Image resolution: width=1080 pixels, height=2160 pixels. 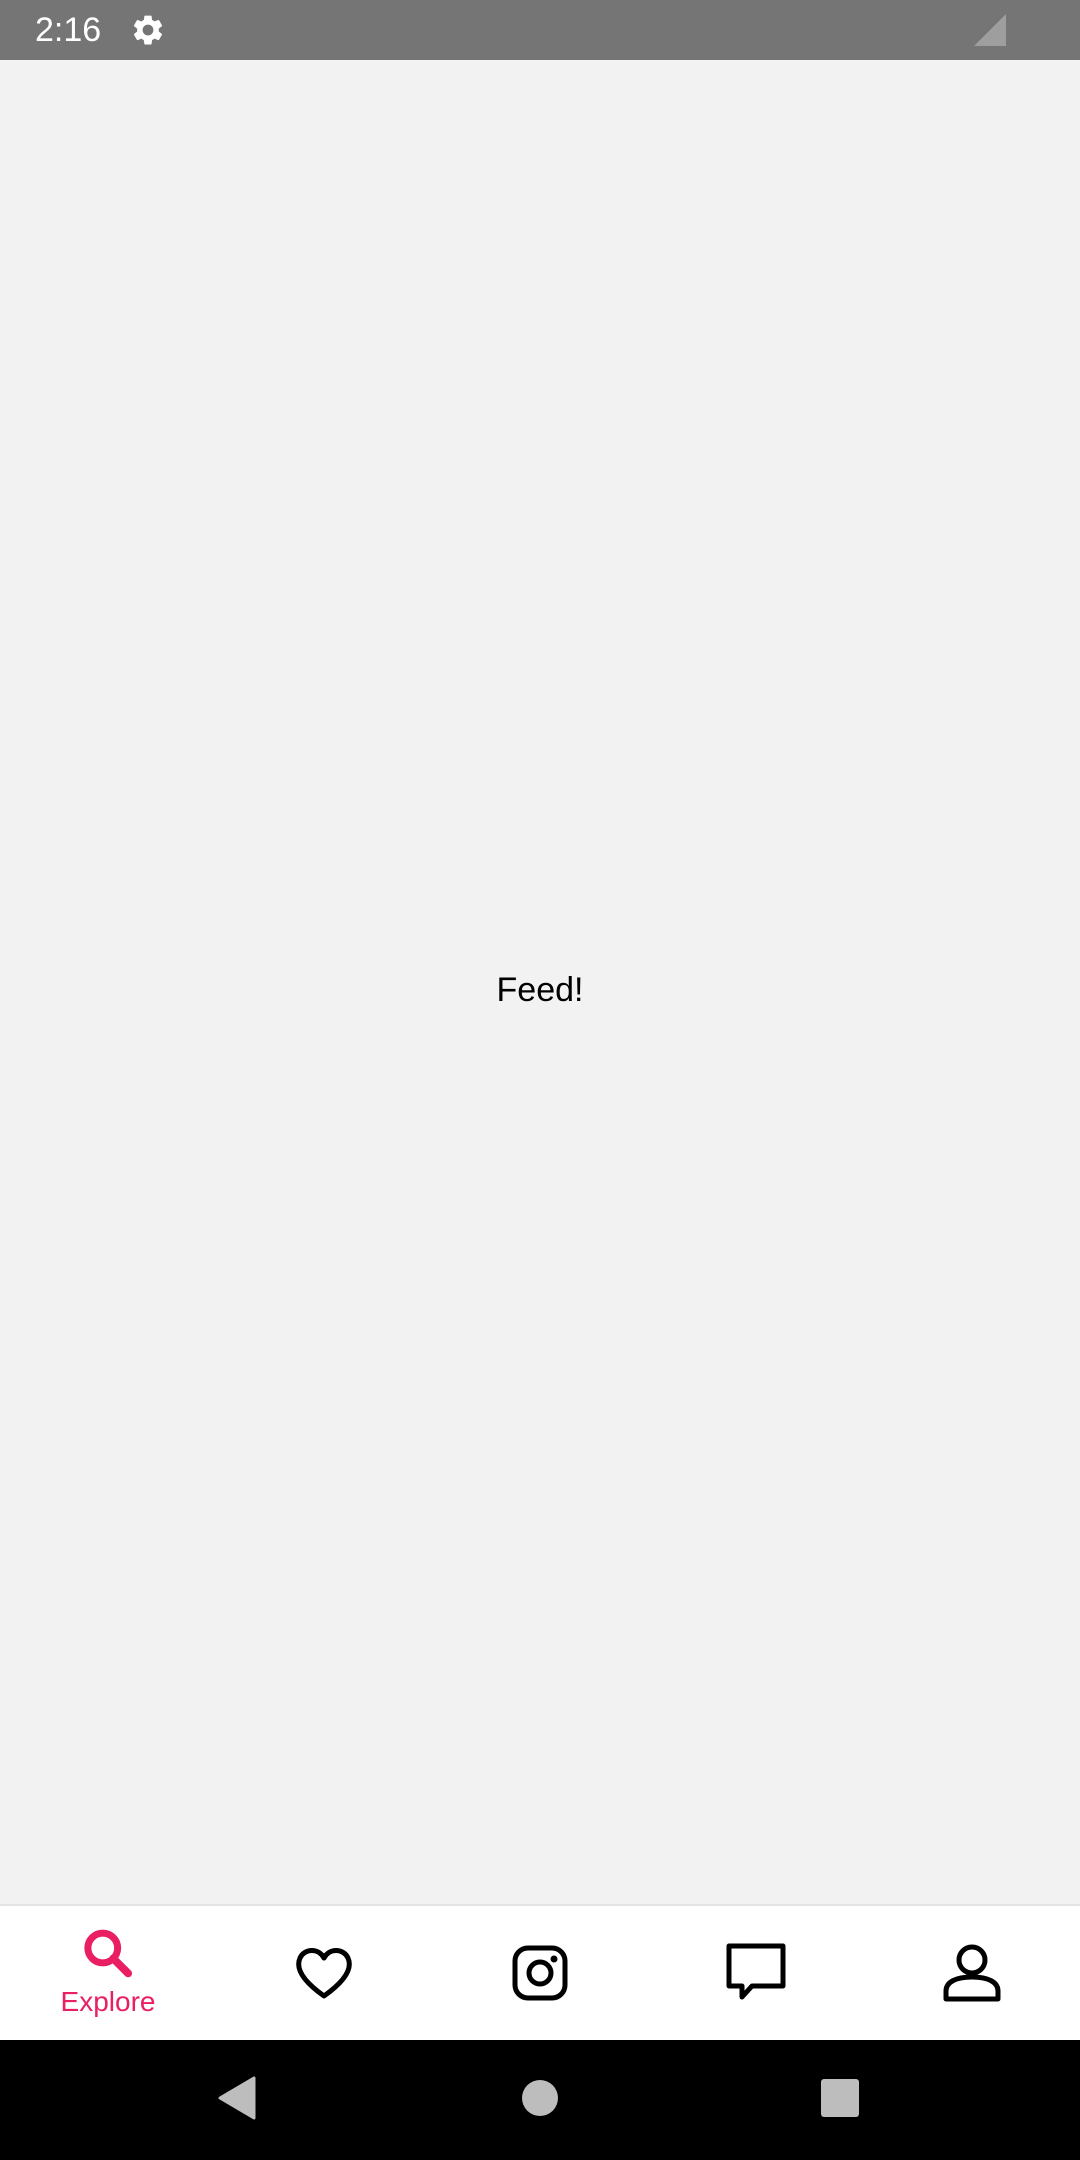 What do you see at coordinates (108, 2001) in the screenshot?
I see `nav-tab-explore-label: Explore` at bounding box center [108, 2001].